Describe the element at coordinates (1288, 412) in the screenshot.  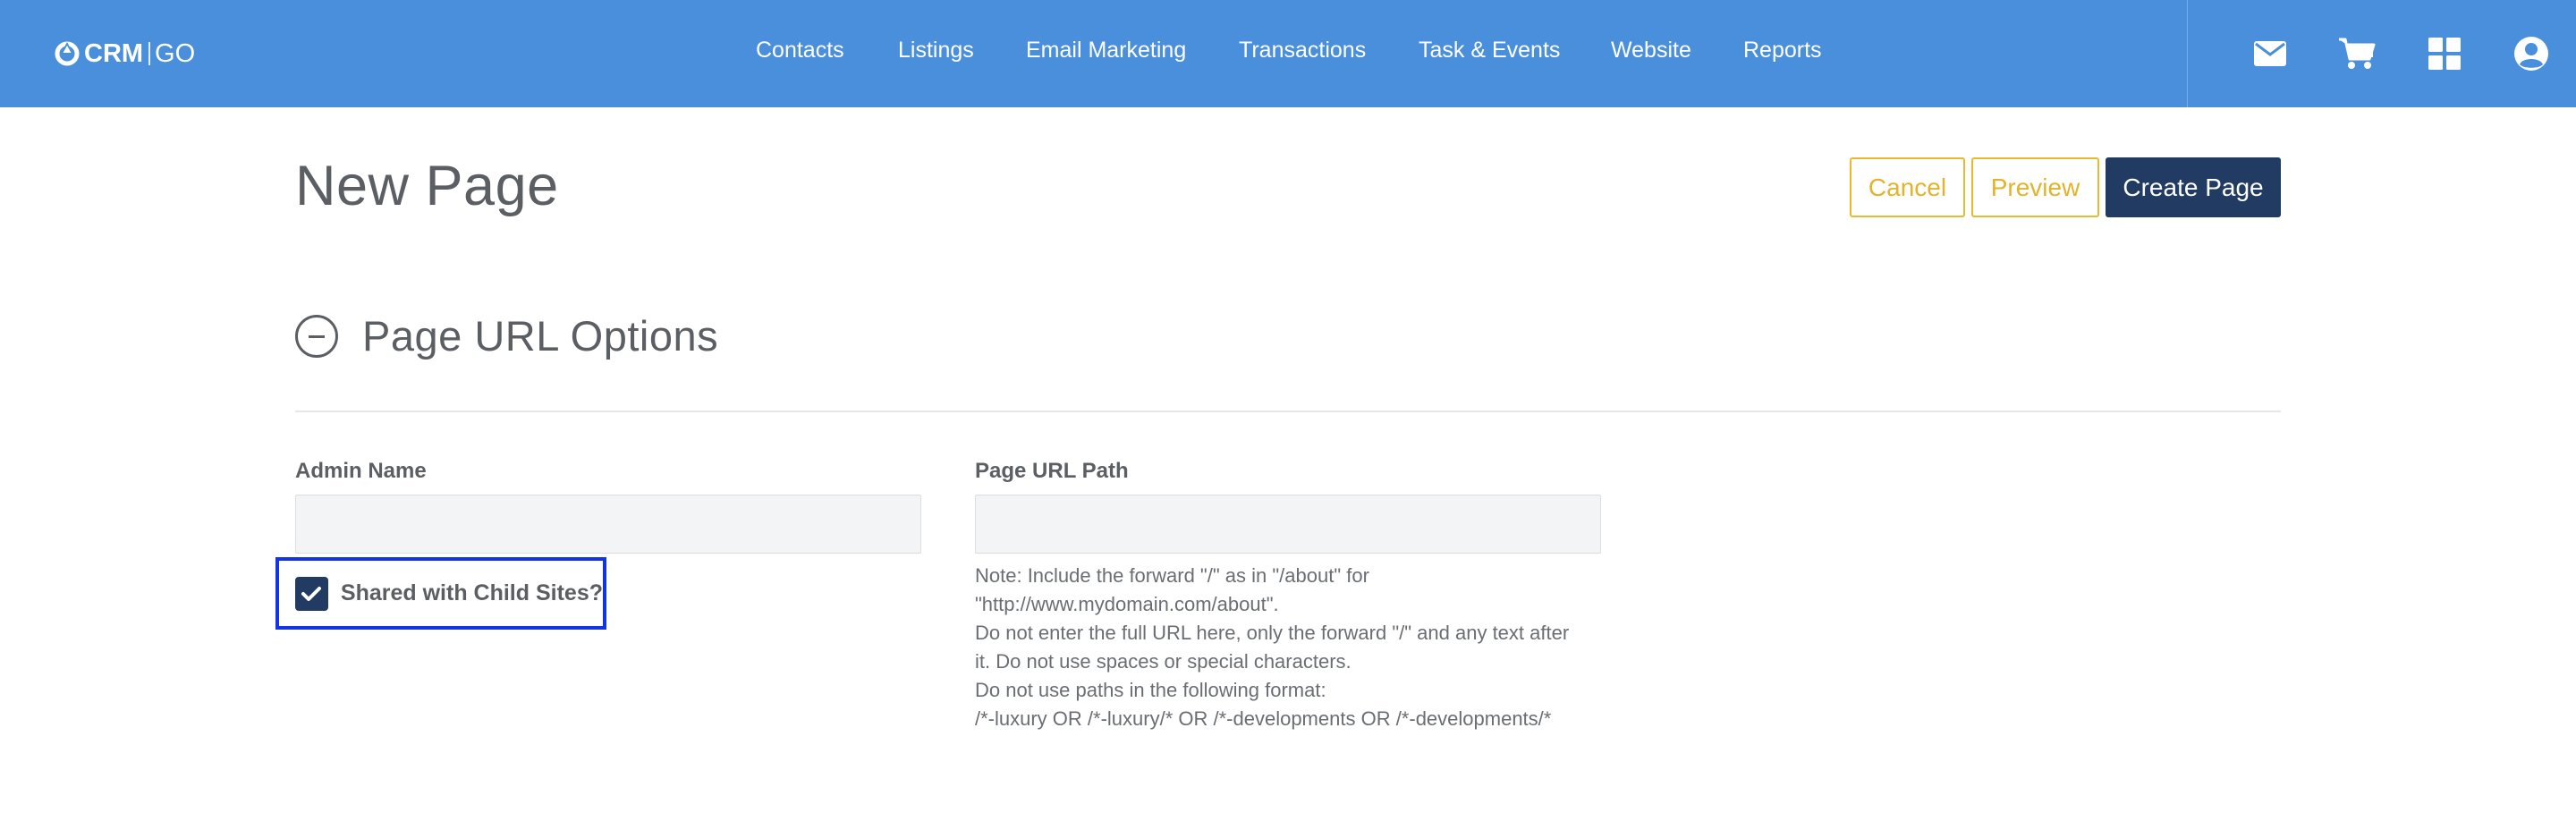
I see `section-divider` at that location.